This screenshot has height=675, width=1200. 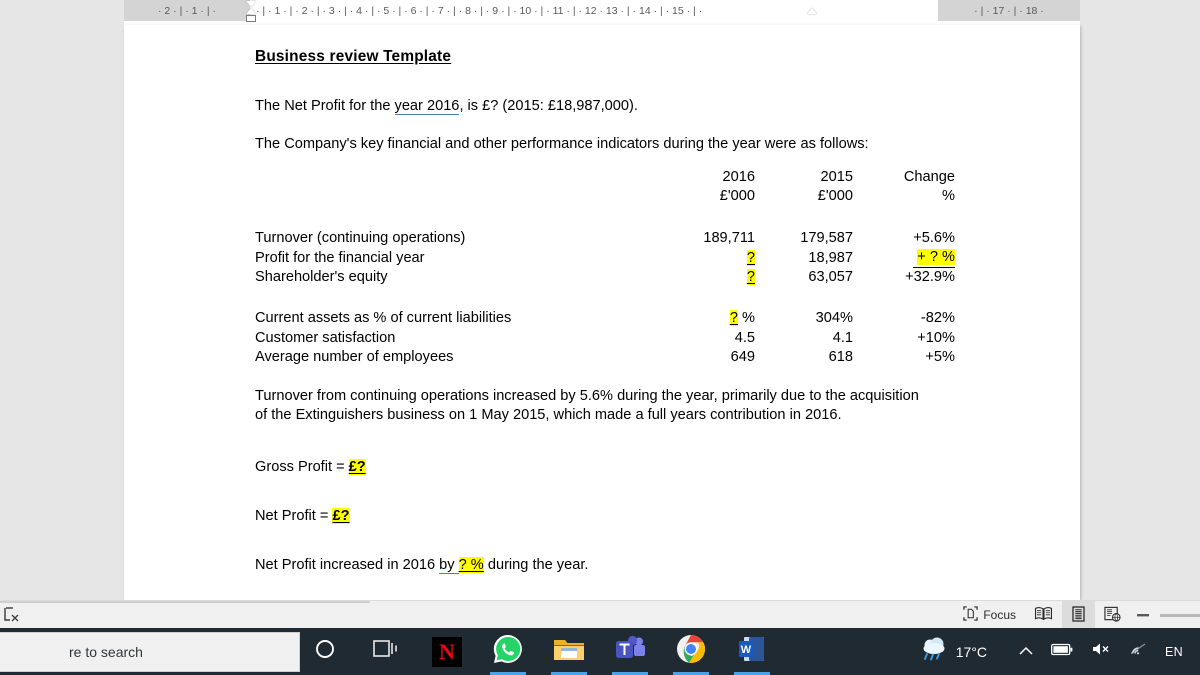 I want to click on whatsapp-icon, so click(x=508, y=651).